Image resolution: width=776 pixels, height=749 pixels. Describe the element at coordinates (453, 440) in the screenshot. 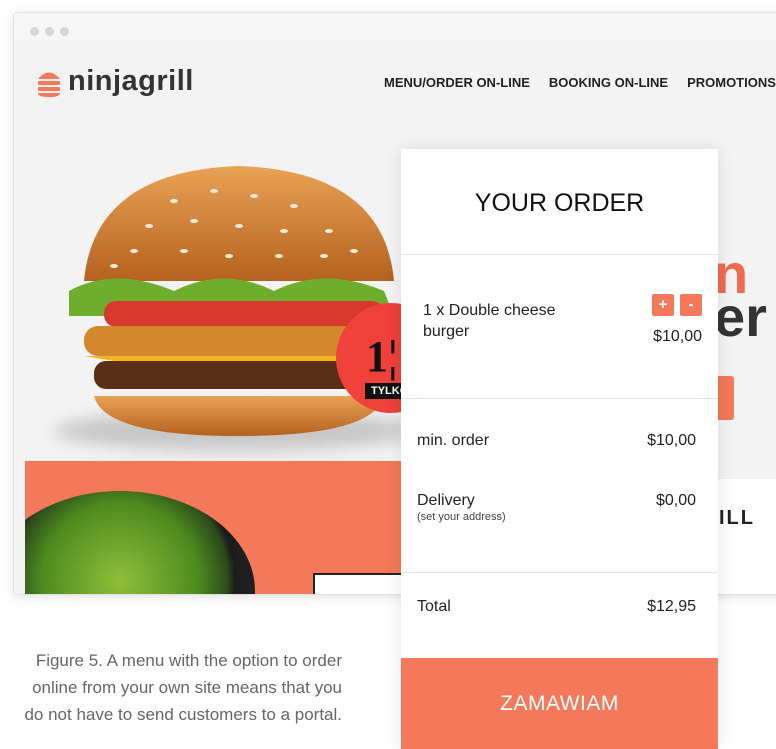

I see `min-order-label: min. order` at that location.